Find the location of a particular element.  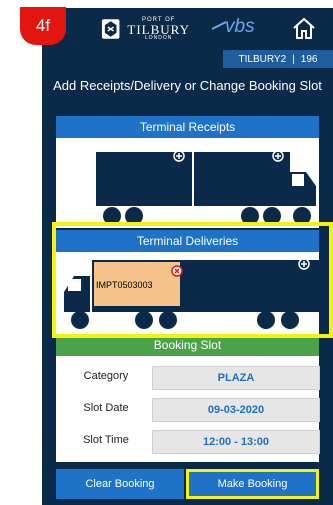

terminal-code: TILBURY2 is located at coordinates (262, 59).